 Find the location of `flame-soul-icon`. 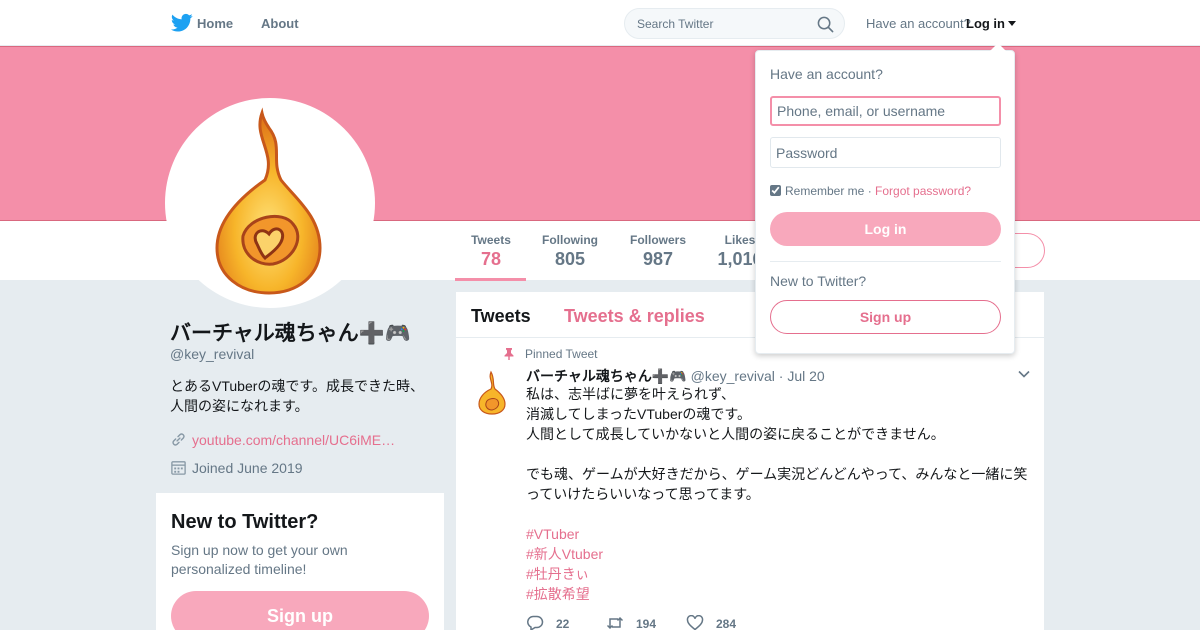

flame-soul-icon is located at coordinates (268, 201).